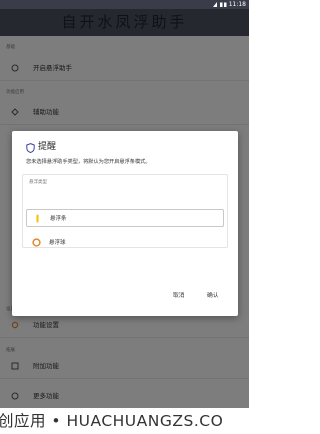  What do you see at coordinates (30, 148) in the screenshot?
I see `shield-icon` at bounding box center [30, 148].